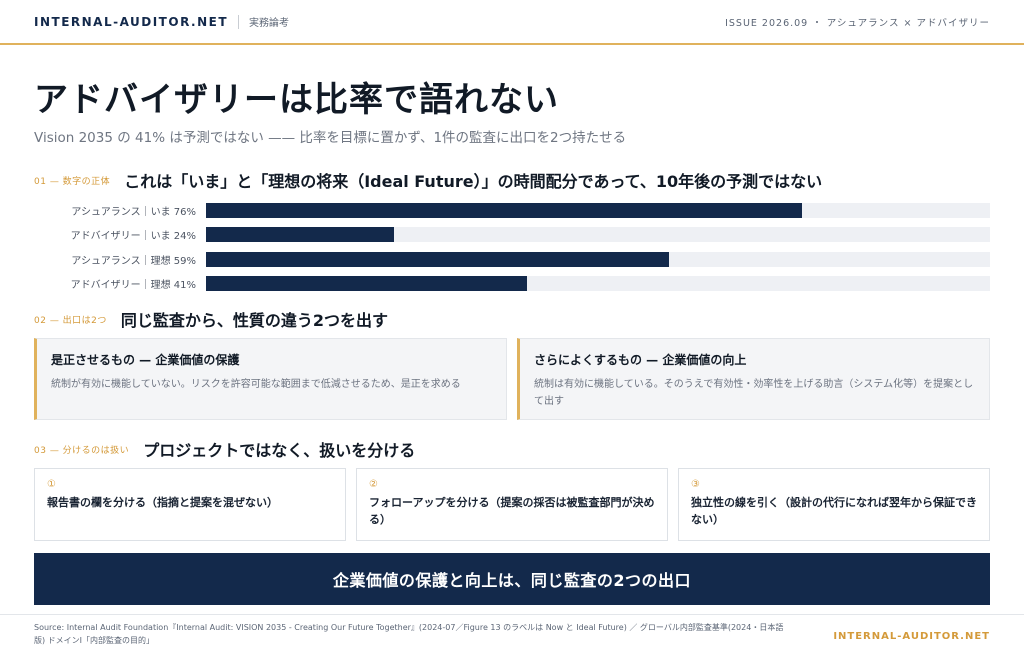  I want to click on bar-row: アシュアランス｜理想 59%, so click(512, 259).